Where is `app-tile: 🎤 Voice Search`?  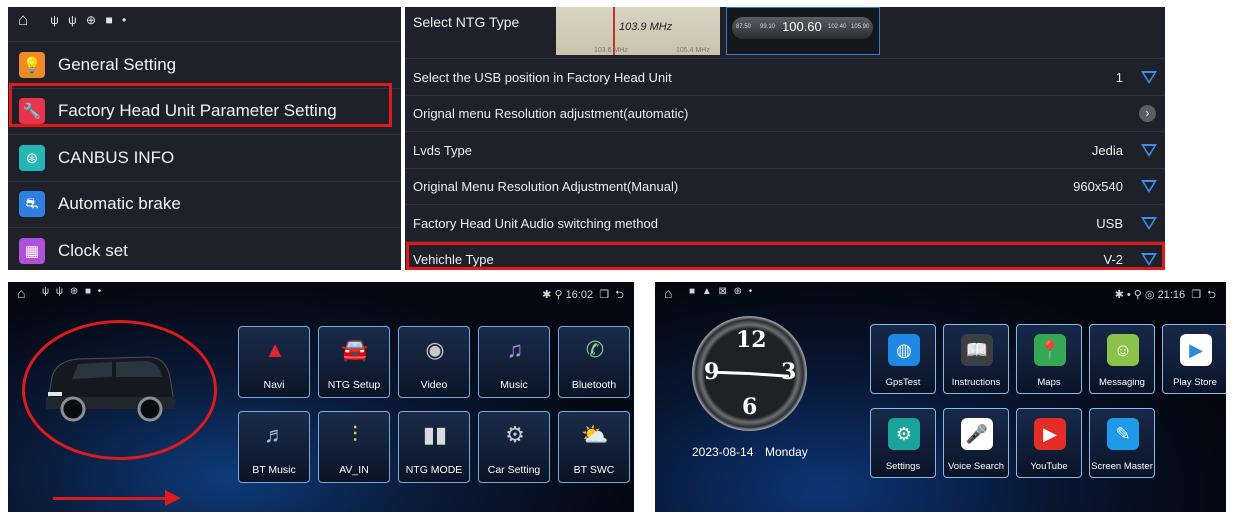
app-tile: 🎤 Voice Search is located at coordinates (976, 443).